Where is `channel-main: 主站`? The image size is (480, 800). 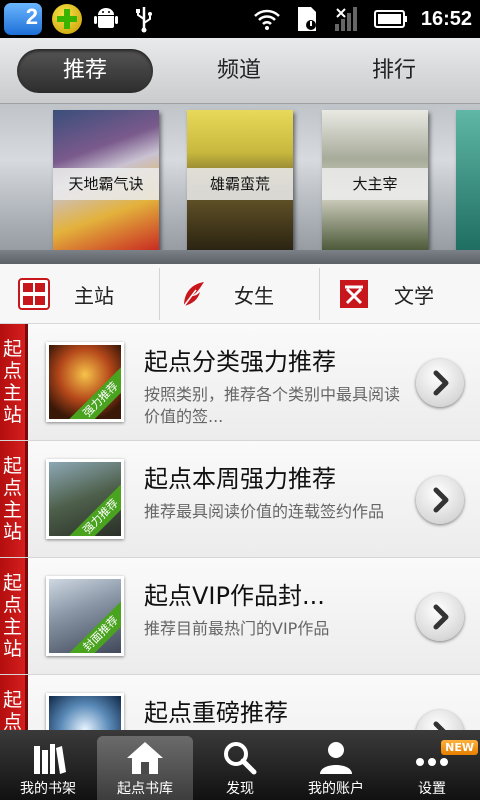
channel-main: 主站 is located at coordinates (80, 294).